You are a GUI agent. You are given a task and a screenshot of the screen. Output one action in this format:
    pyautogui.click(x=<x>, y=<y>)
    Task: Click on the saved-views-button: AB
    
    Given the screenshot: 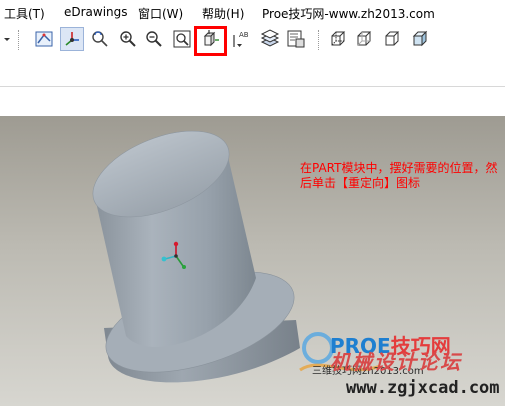 What is the action you would take?
    pyautogui.click(x=242, y=39)
    